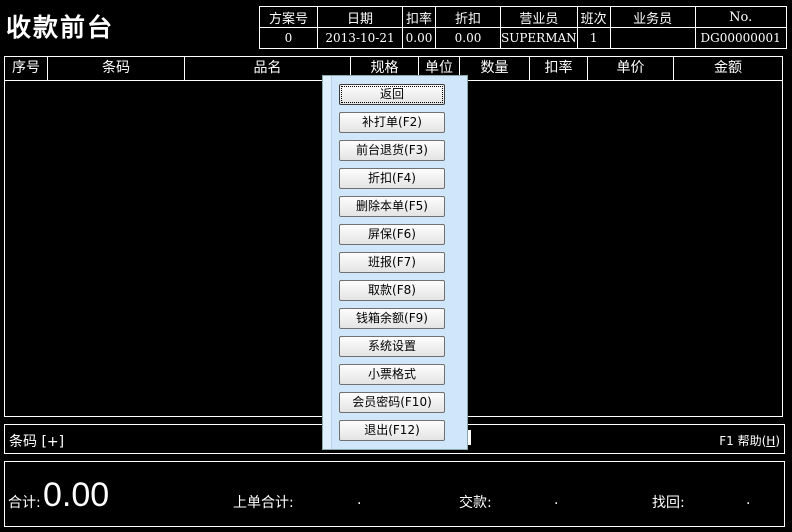 The image size is (792, 532). What do you see at coordinates (539, 17) in the screenshot?
I see `cashier-header: 营业员` at bounding box center [539, 17].